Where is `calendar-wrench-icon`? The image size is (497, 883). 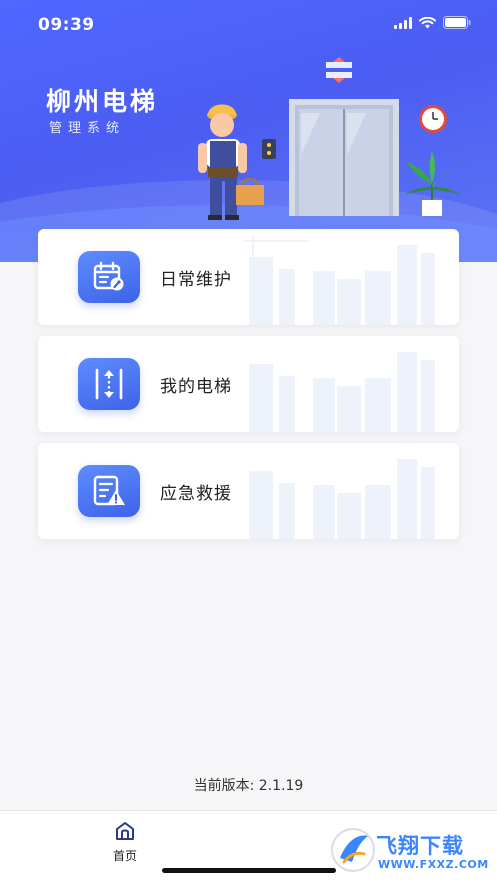
calendar-wrench-icon is located at coordinates (109, 277).